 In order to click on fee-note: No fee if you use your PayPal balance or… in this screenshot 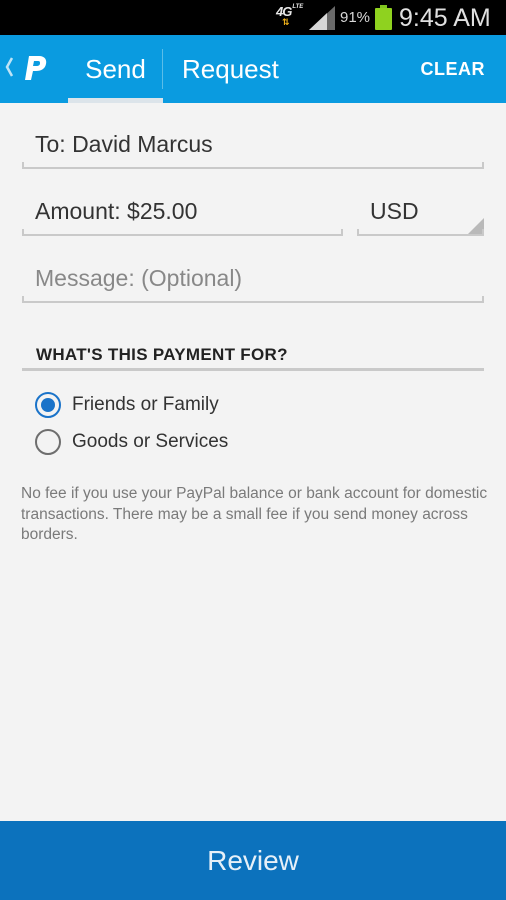, I will do `click(254, 514)`.